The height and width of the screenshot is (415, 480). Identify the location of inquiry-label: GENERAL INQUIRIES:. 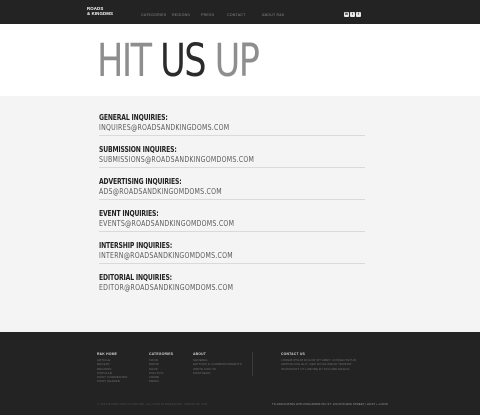
(133, 117).